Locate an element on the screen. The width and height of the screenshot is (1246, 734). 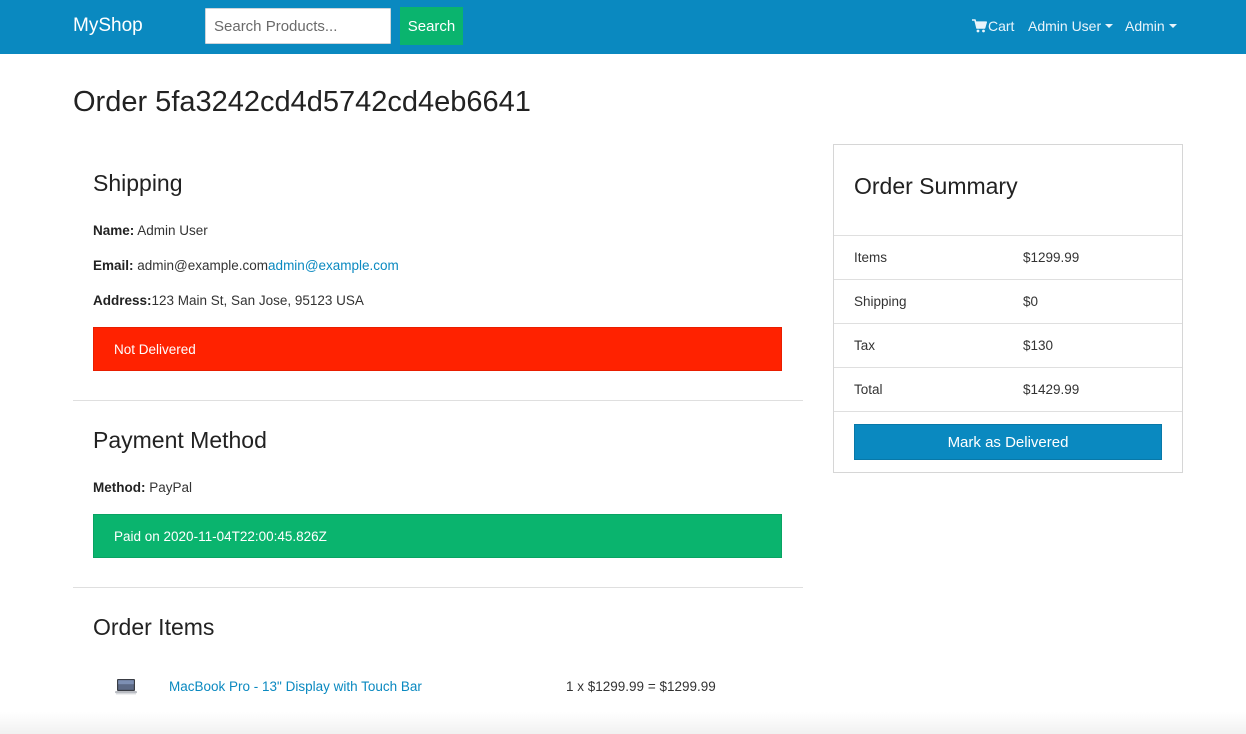
admin-menu-label: Admin is located at coordinates (1145, 26).